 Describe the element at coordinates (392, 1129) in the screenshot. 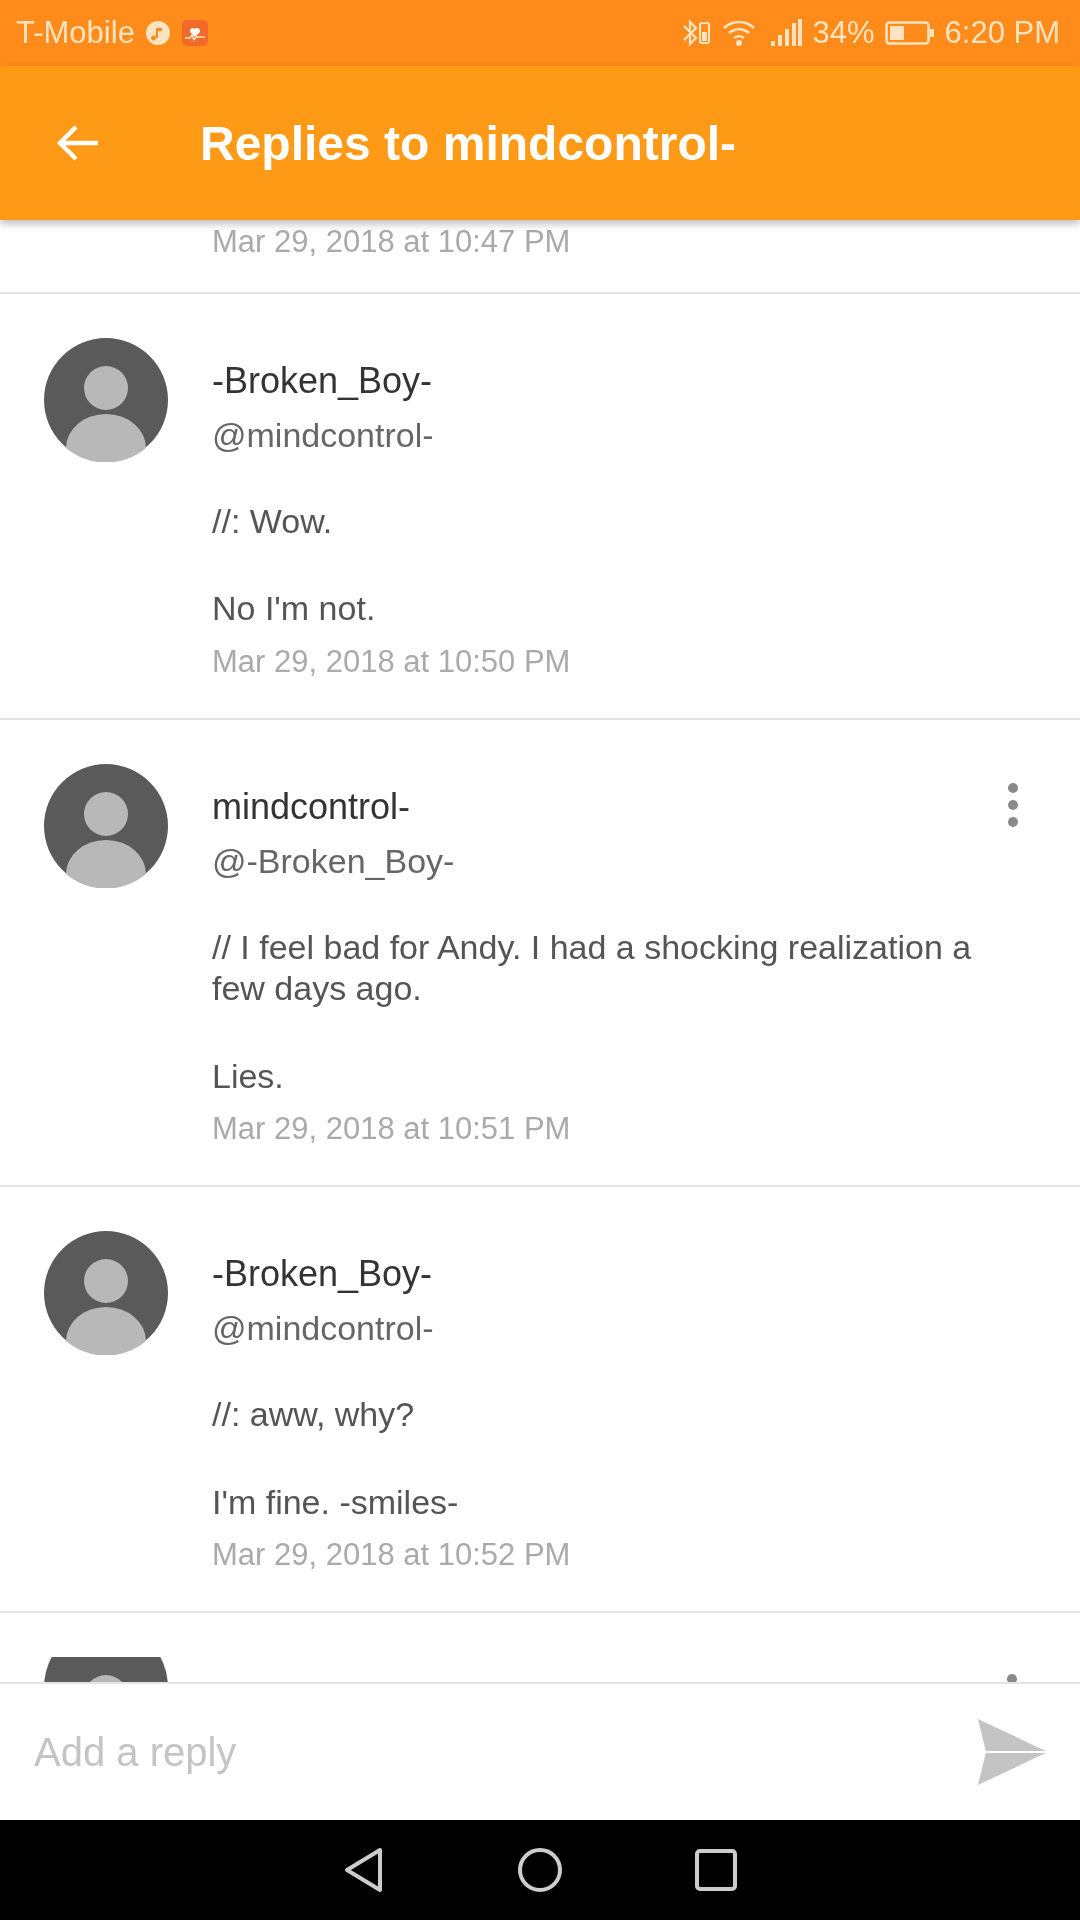

I see `reply-date: Mar 29, 2018 at 10:51 PM` at that location.